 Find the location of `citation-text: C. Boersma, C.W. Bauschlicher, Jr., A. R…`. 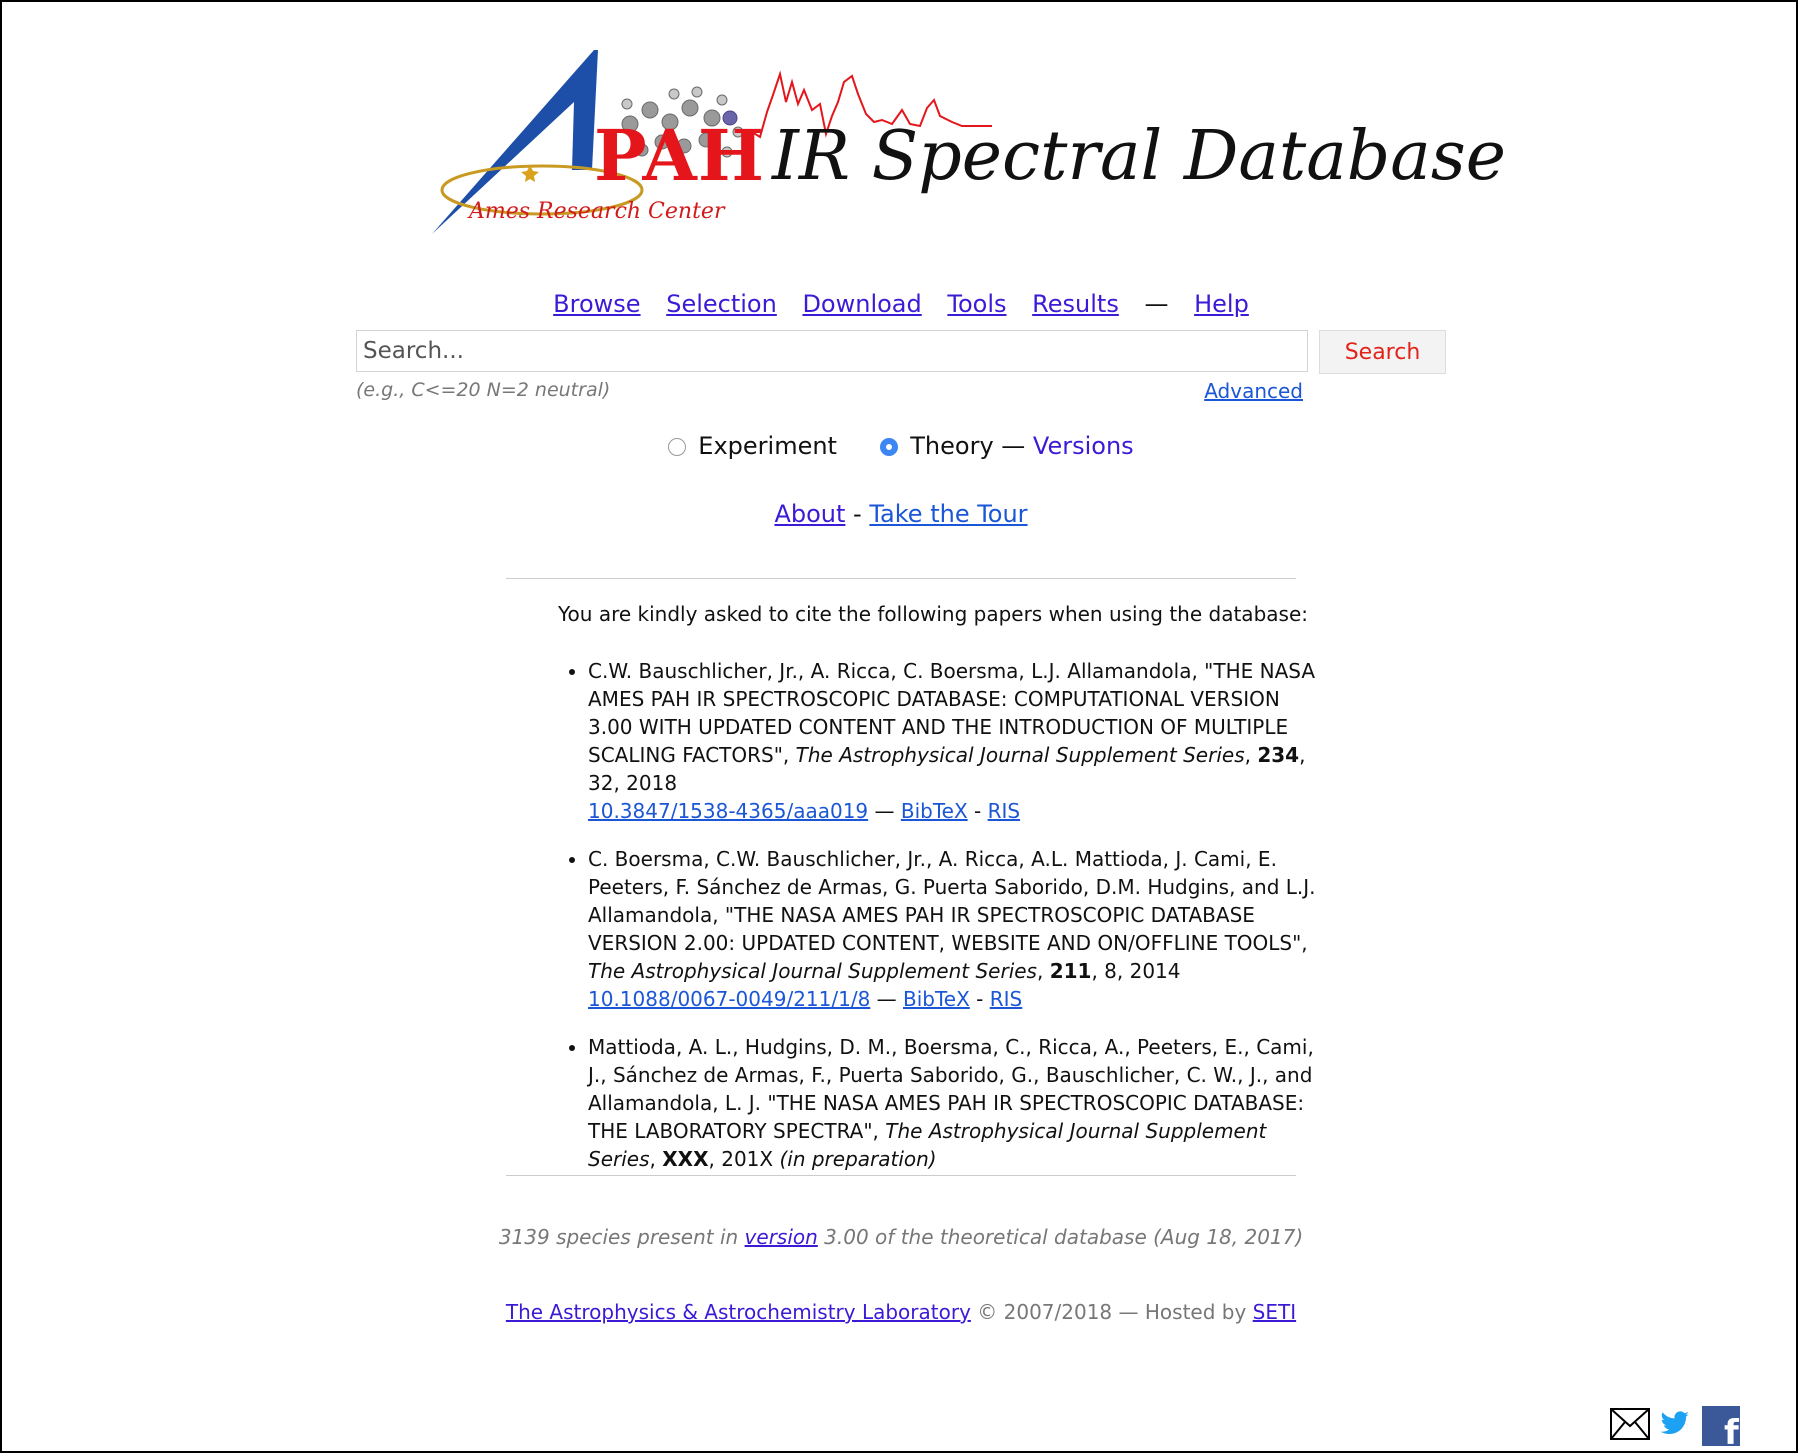

citation-text: C. Boersma, C.W. Bauschlicher, Jr., A. R… is located at coordinates (952, 901).